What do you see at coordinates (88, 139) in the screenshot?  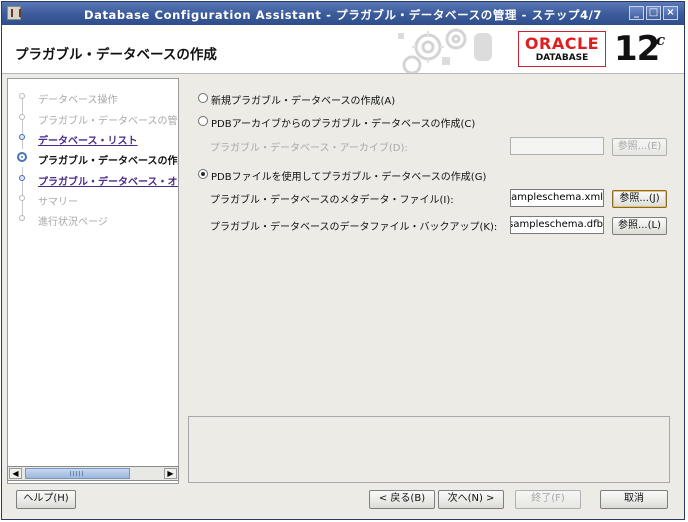 I see `step-label: データベース・リスト` at bounding box center [88, 139].